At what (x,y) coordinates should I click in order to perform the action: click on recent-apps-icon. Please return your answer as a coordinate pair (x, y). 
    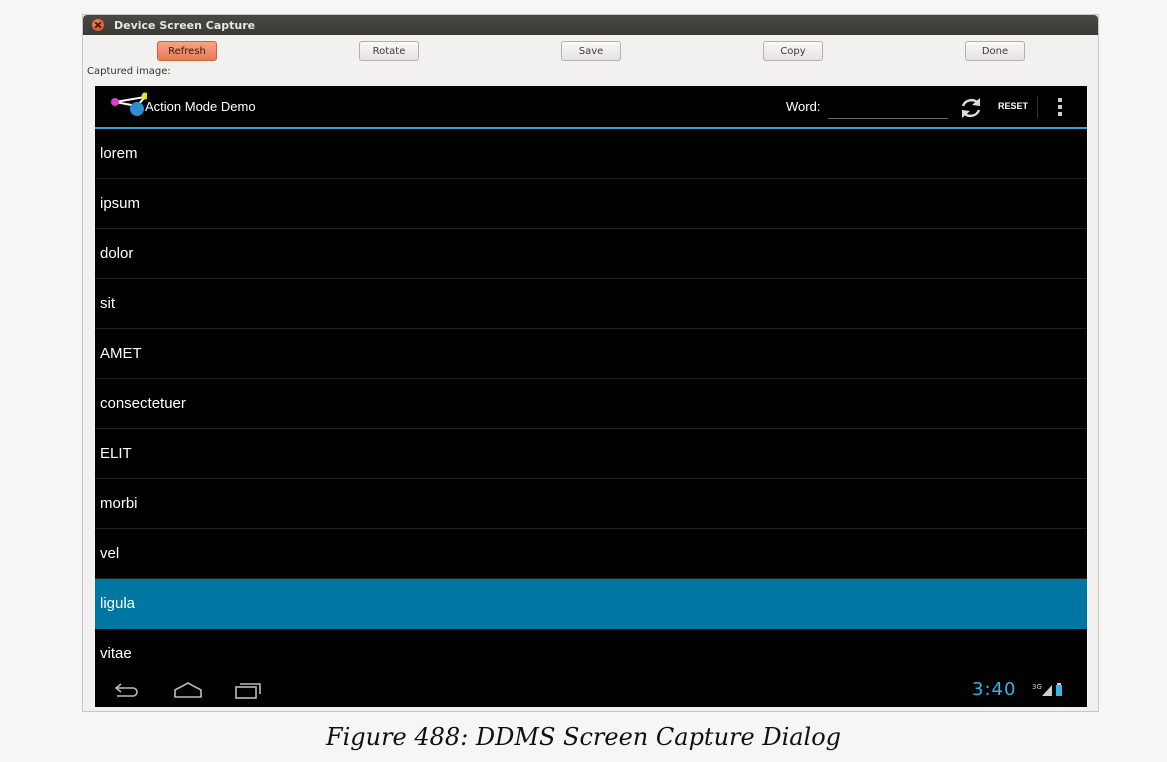
    Looking at the image, I should click on (248, 690).